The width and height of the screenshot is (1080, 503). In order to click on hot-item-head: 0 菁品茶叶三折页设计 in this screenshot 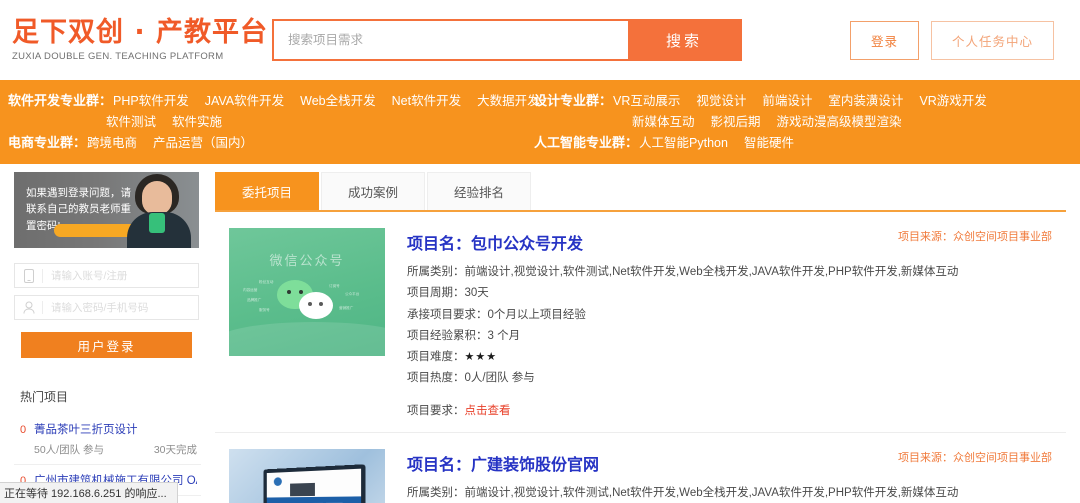, I will do `click(108, 429)`.